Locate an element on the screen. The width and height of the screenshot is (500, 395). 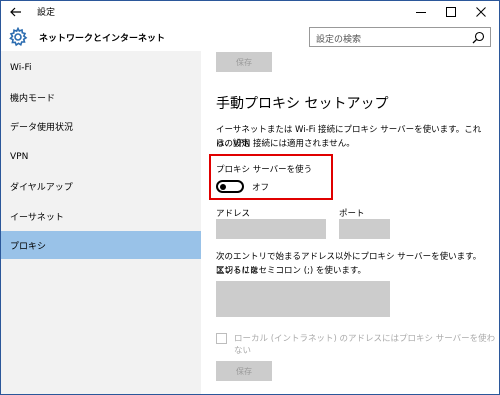
toggle-state-label: オフ is located at coordinates (261, 188).